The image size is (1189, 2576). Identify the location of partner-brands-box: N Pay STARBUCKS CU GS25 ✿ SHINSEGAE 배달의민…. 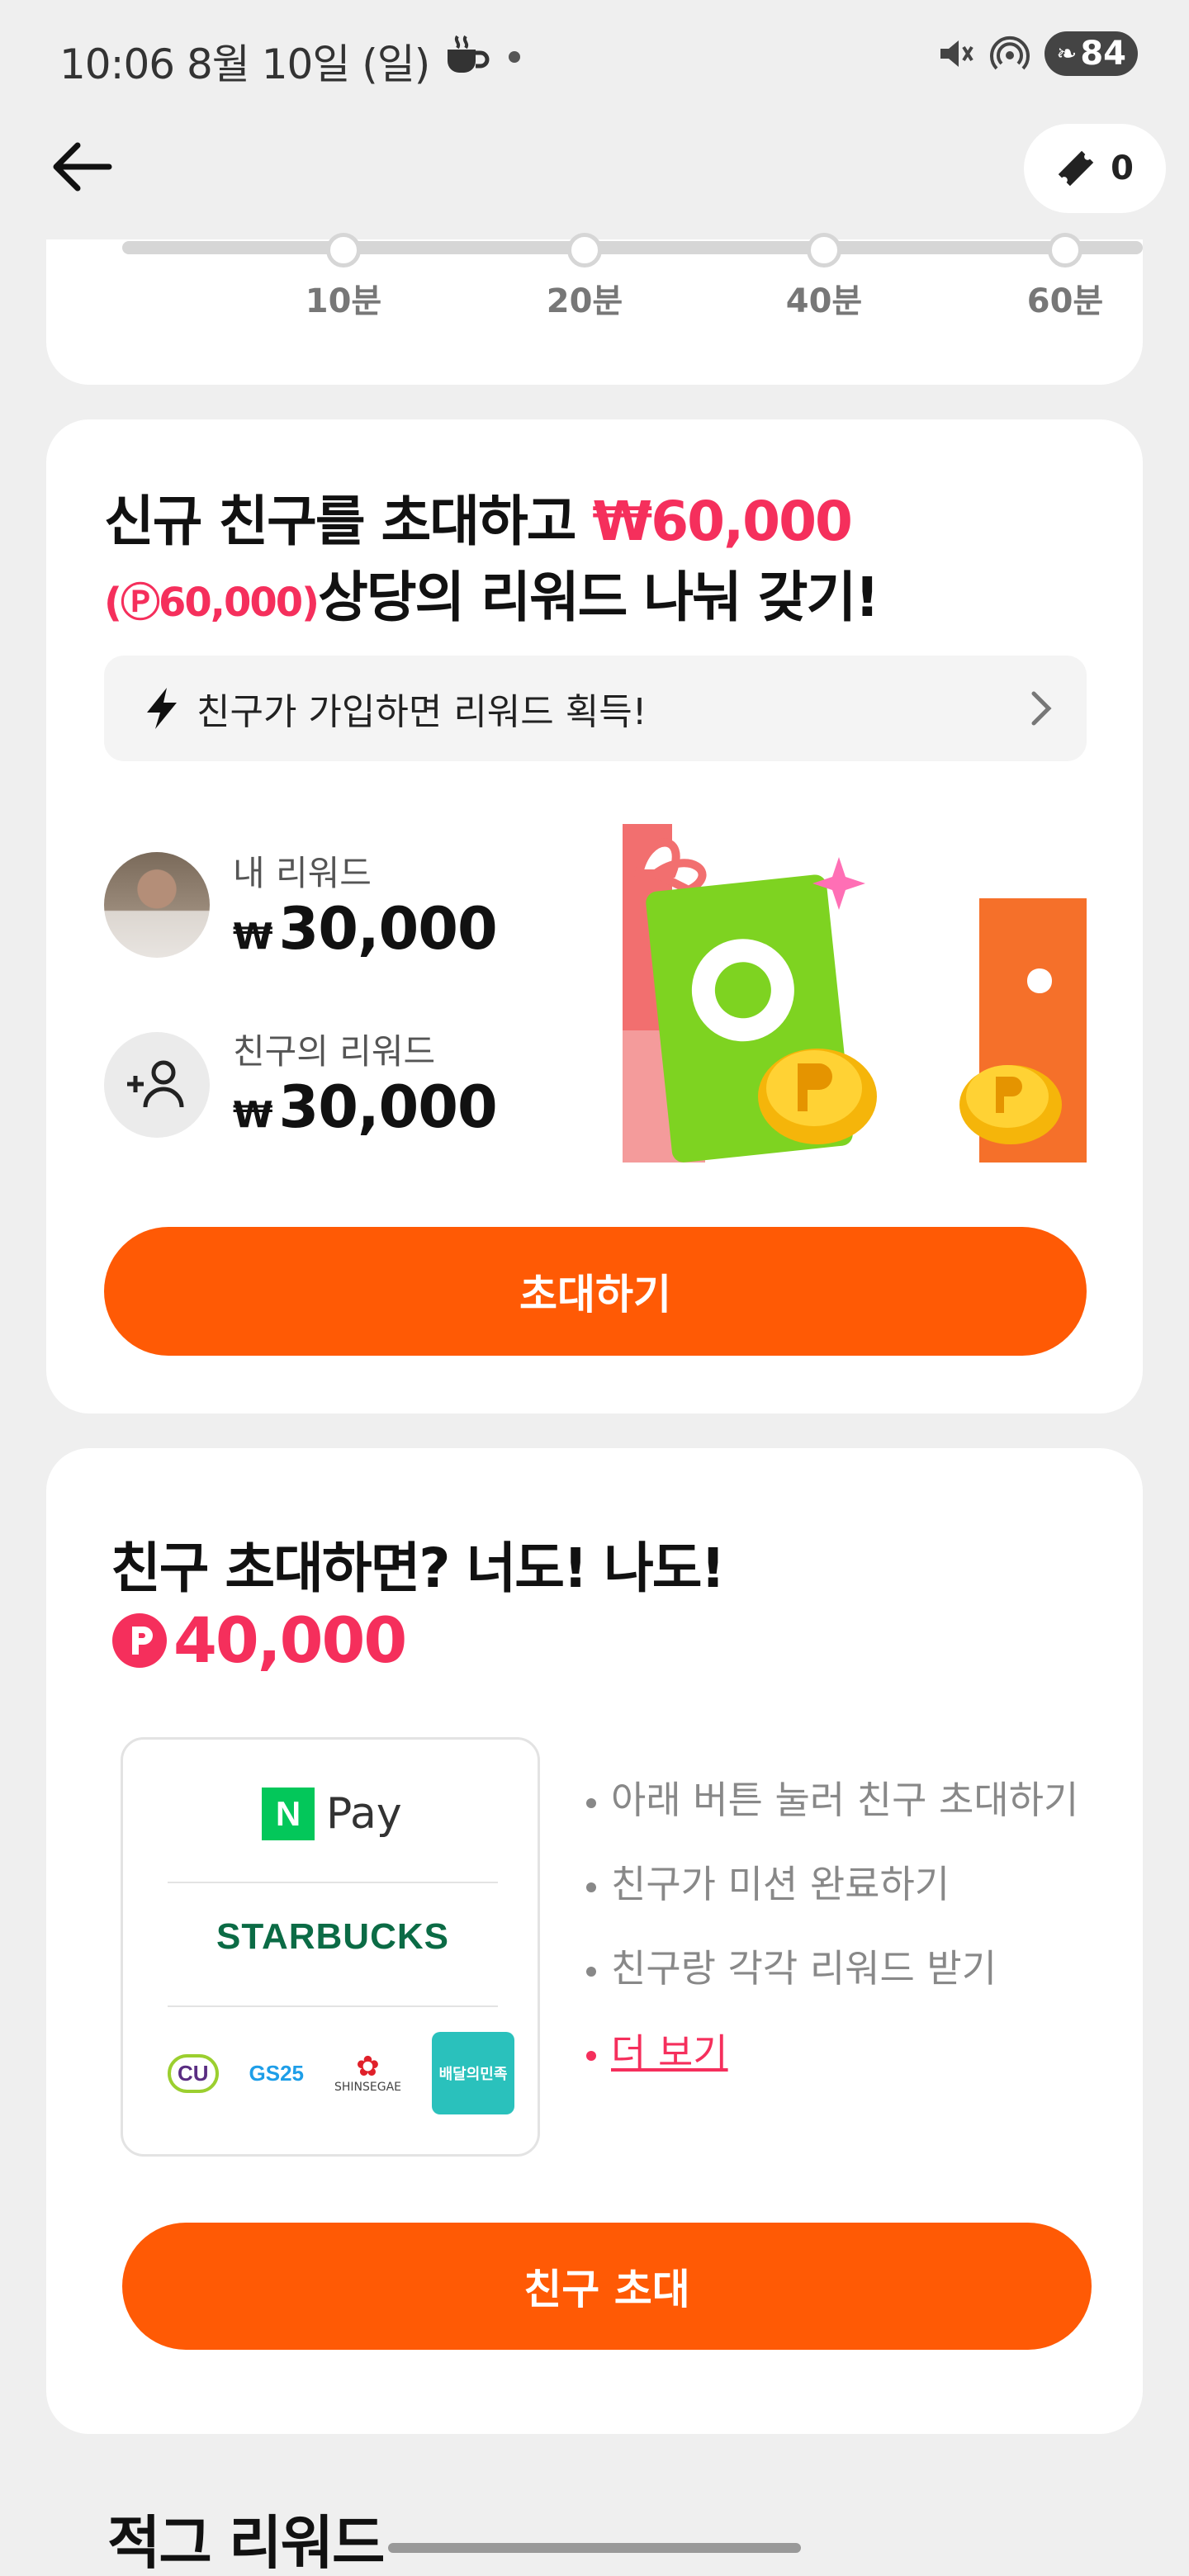
(330, 1947).